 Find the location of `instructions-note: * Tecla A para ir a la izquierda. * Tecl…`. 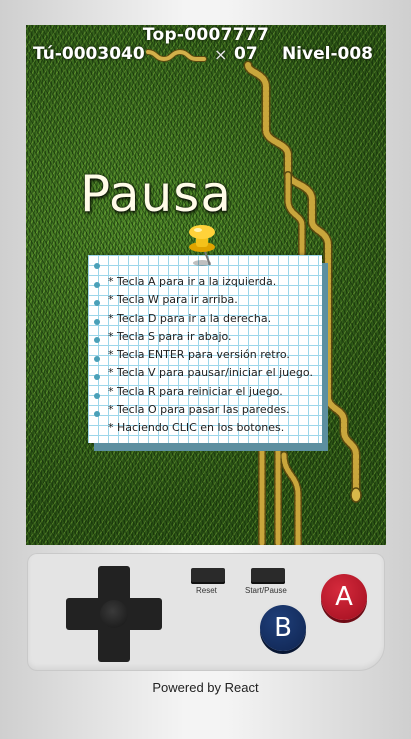

instructions-note: * Tecla A para ir a la izquierda. * Tecl… is located at coordinates (205, 349).